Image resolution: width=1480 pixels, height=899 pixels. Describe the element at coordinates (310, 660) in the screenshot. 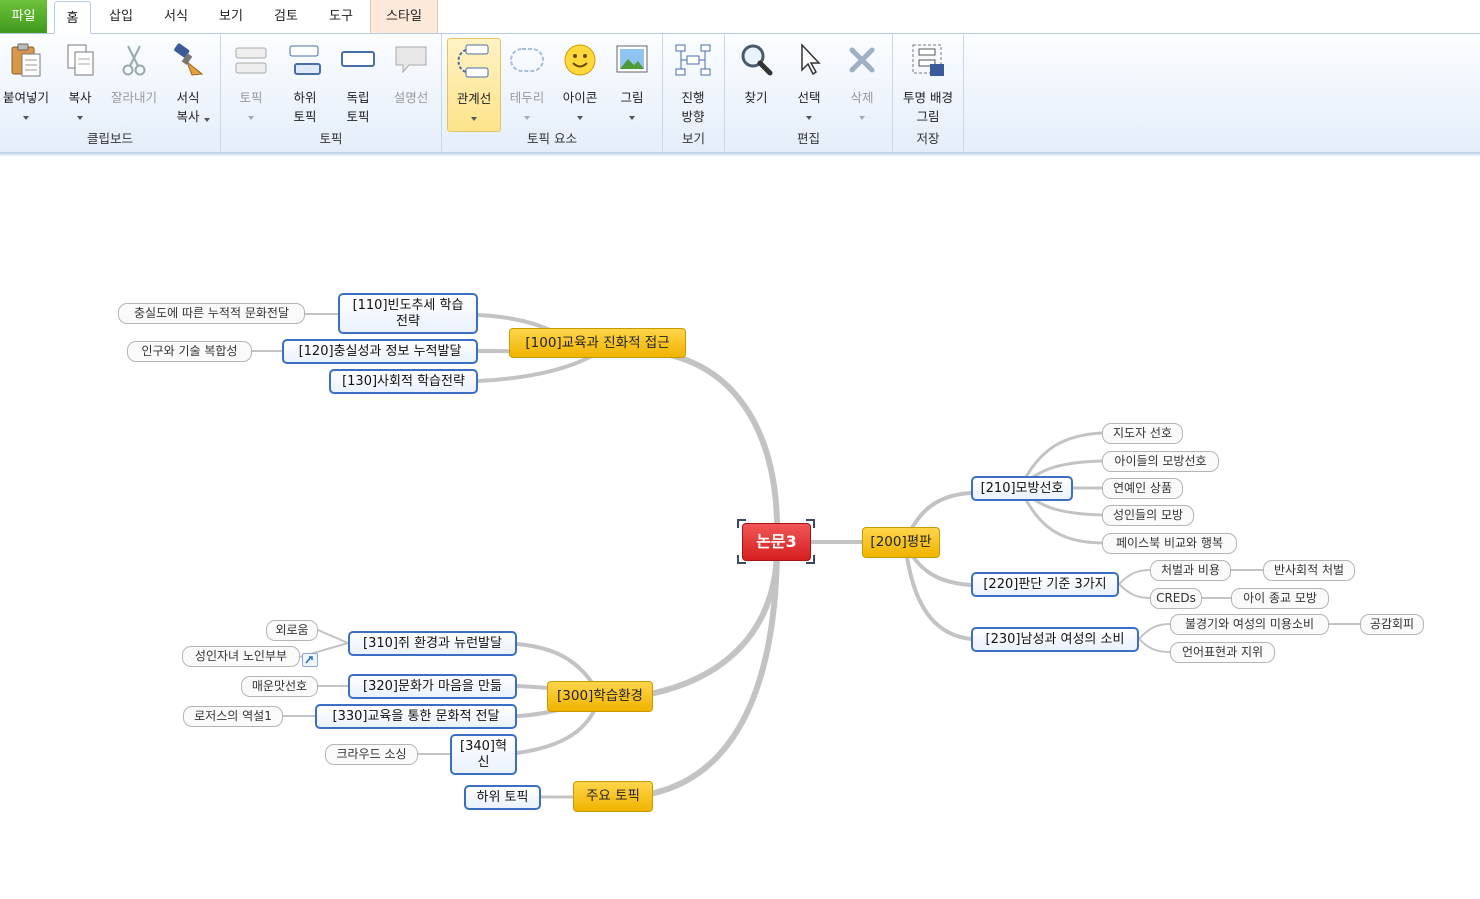

I see `attachment-icon` at that location.